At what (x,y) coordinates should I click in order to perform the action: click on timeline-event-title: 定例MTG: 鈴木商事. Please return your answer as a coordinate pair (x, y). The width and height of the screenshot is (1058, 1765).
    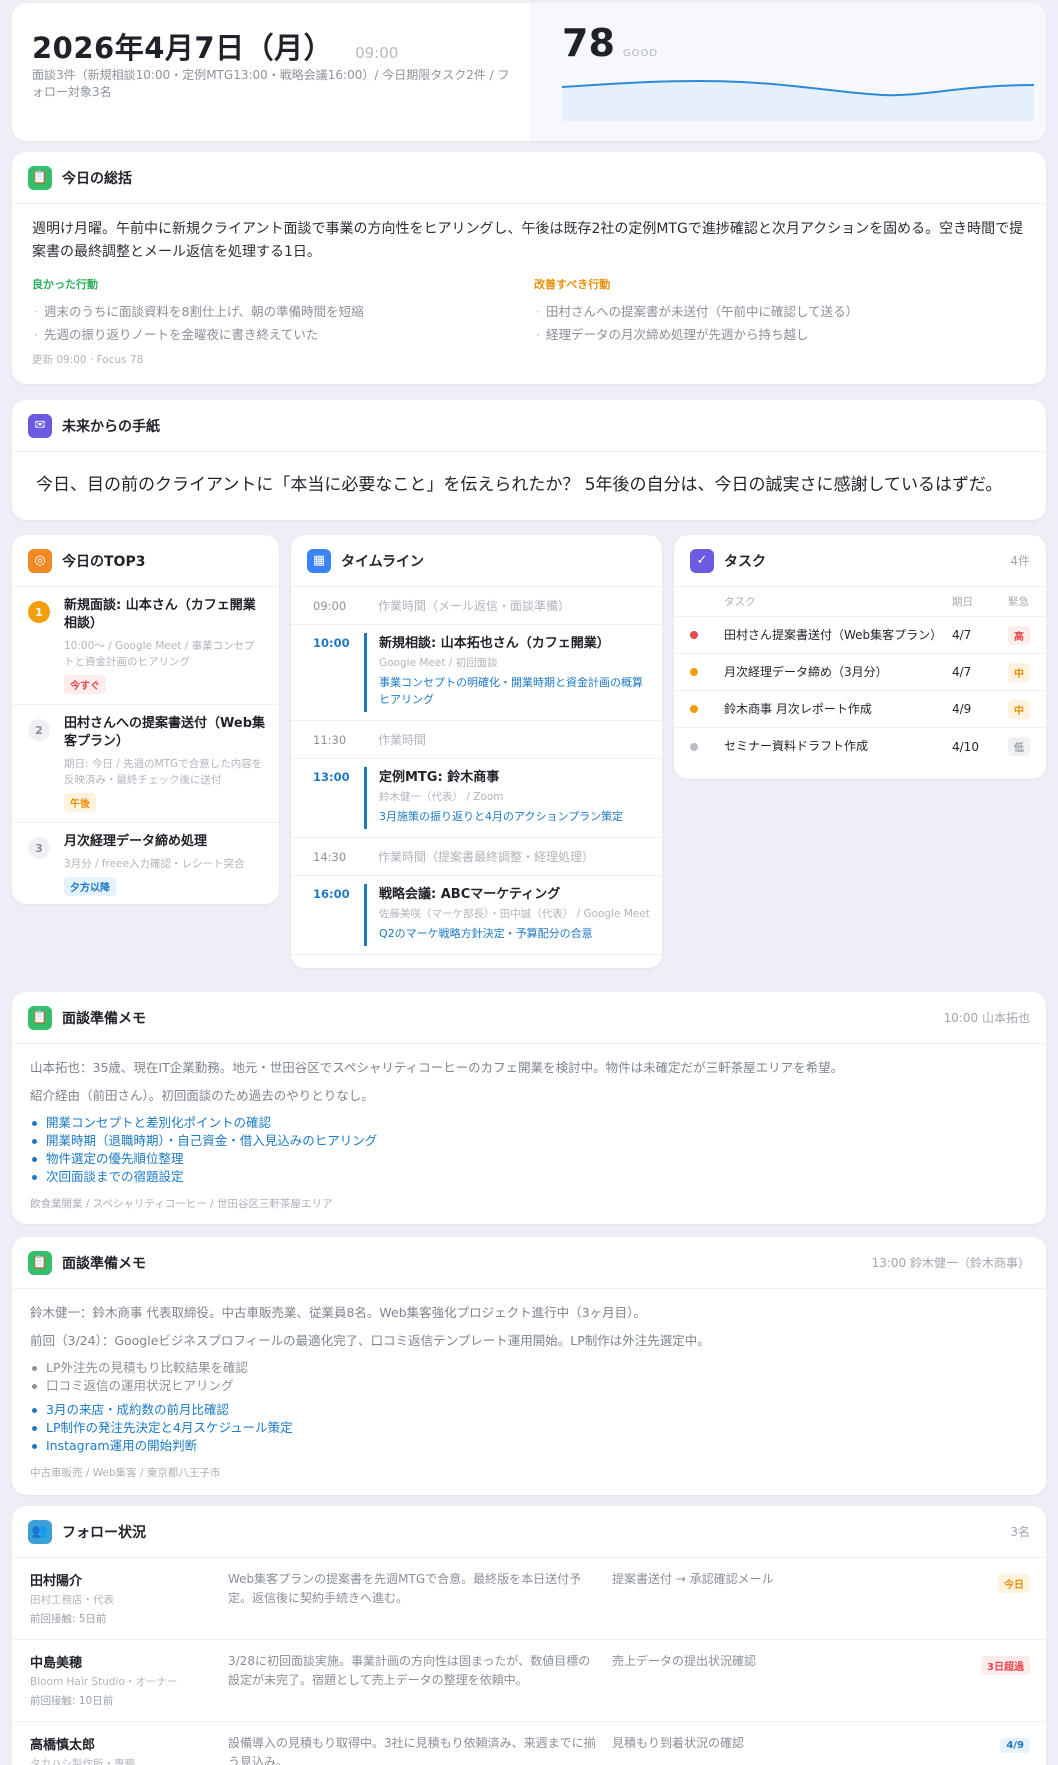
    Looking at the image, I should click on (439, 777).